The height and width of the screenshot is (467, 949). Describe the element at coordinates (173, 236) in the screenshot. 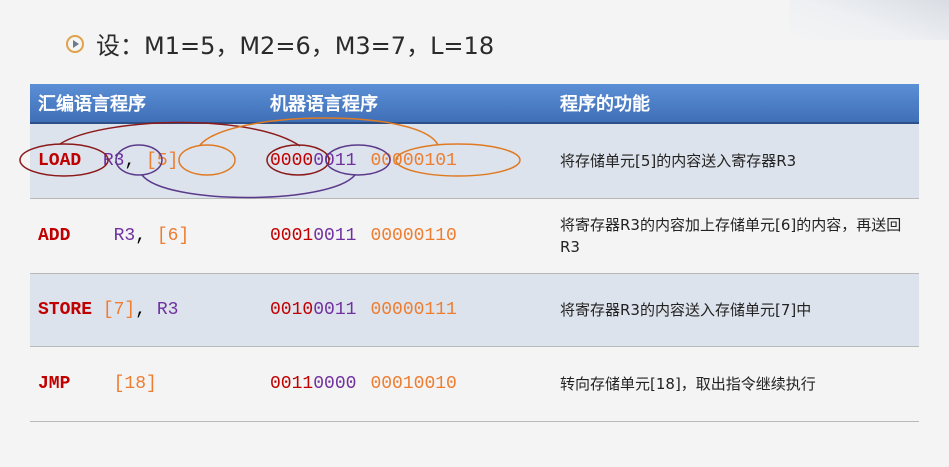

I see `operand-2: [6]` at that location.